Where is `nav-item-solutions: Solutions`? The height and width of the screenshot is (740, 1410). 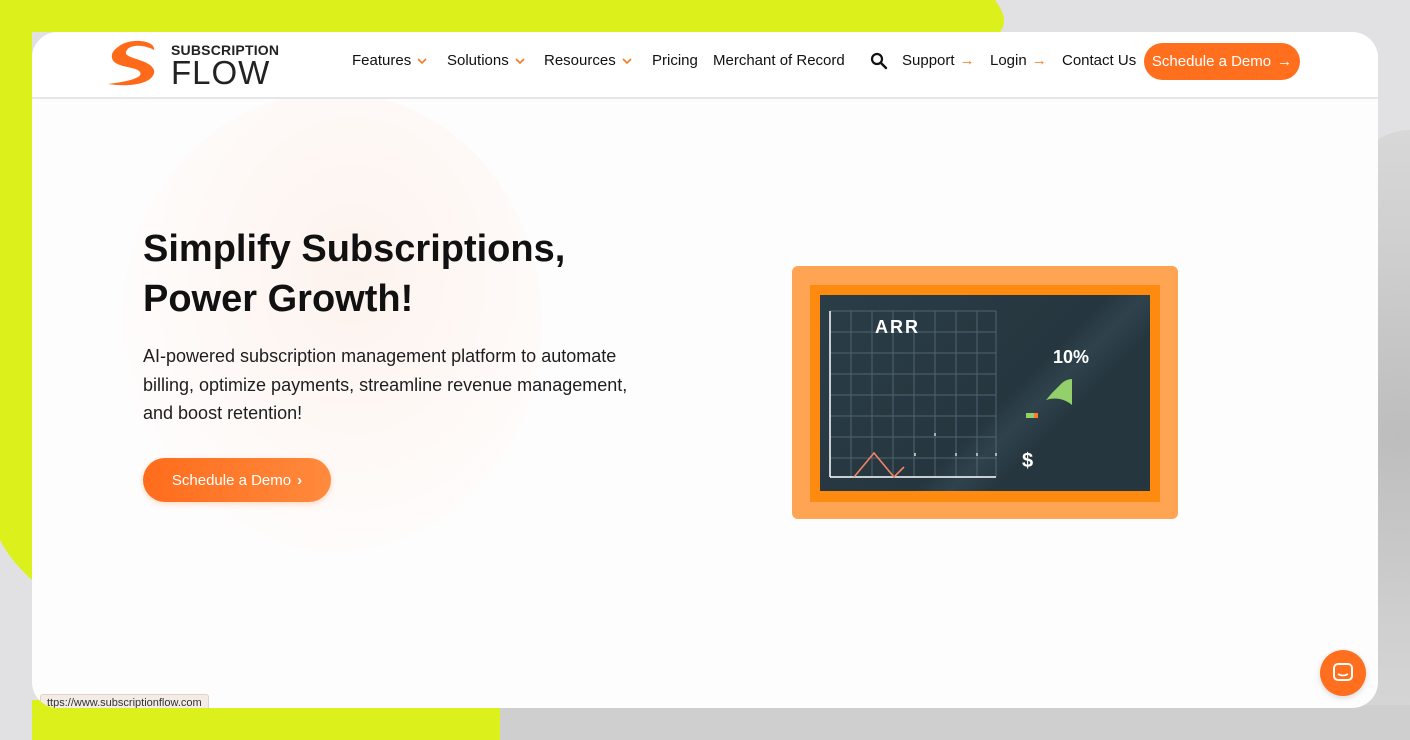
nav-item-solutions: Solutions is located at coordinates (486, 60).